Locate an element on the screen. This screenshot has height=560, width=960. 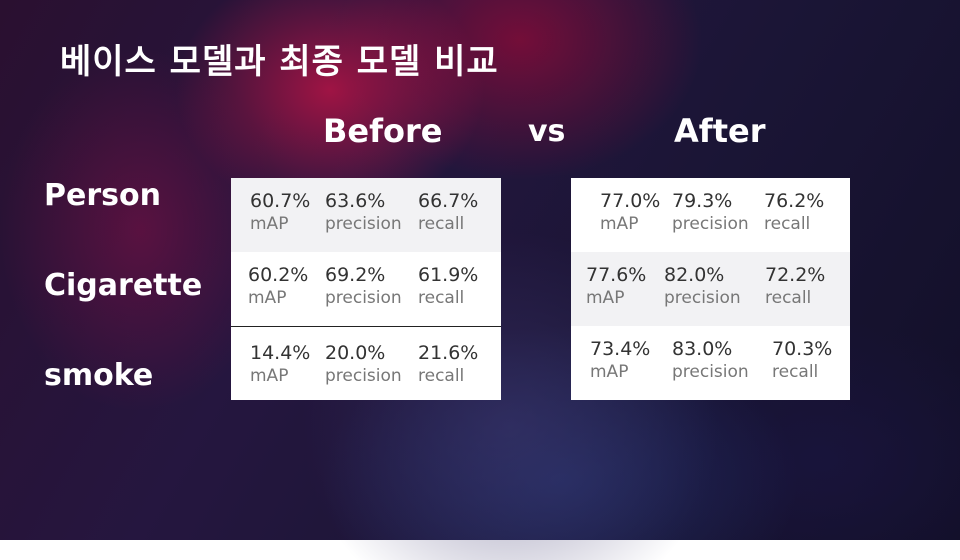
metric-cell-map: 73.4% mAP is located at coordinates (620, 360).